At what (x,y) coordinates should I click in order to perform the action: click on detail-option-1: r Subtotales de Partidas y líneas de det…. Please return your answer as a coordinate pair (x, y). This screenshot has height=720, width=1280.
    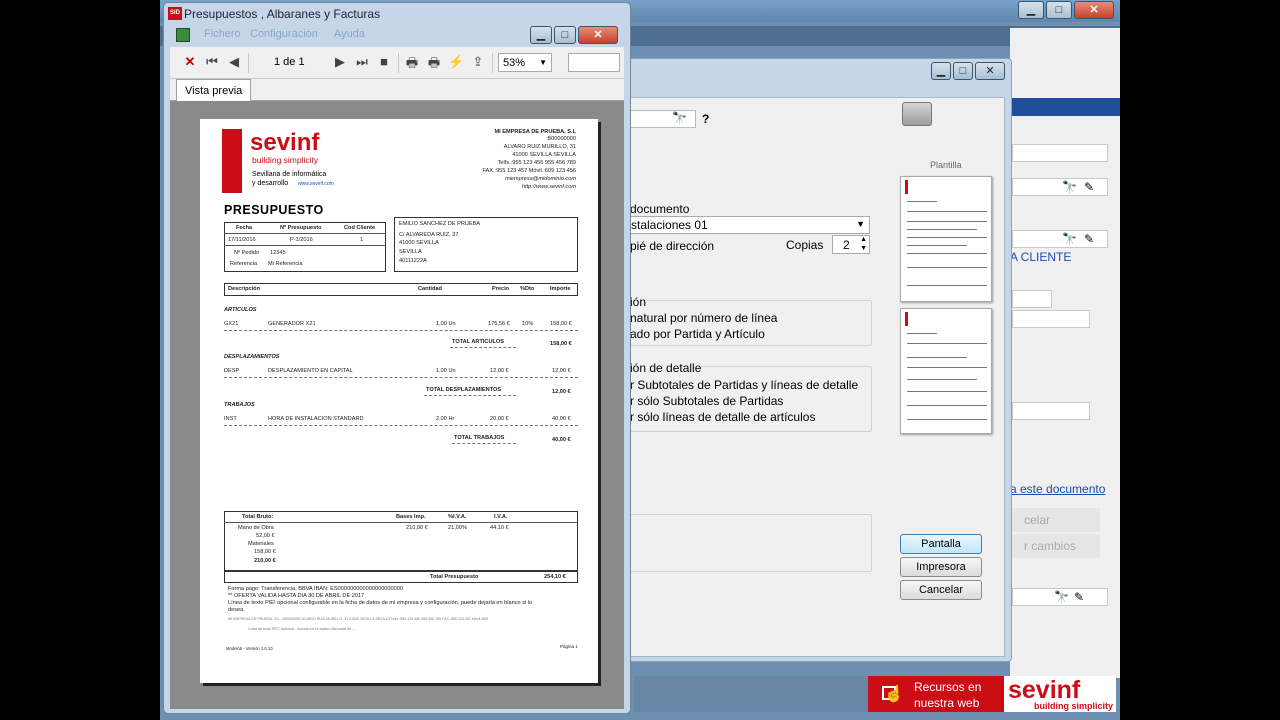
    Looking at the image, I should click on (744, 385).